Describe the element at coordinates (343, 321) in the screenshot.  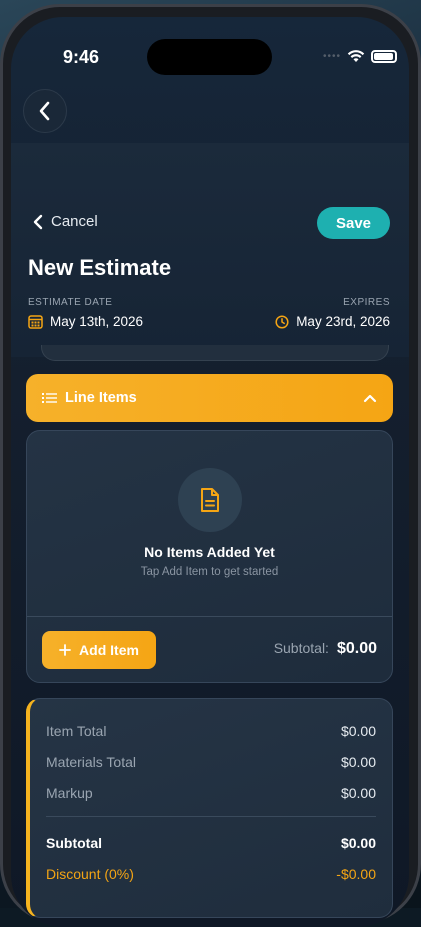
I see `expires-date-value: May 23rd, 2026` at that location.